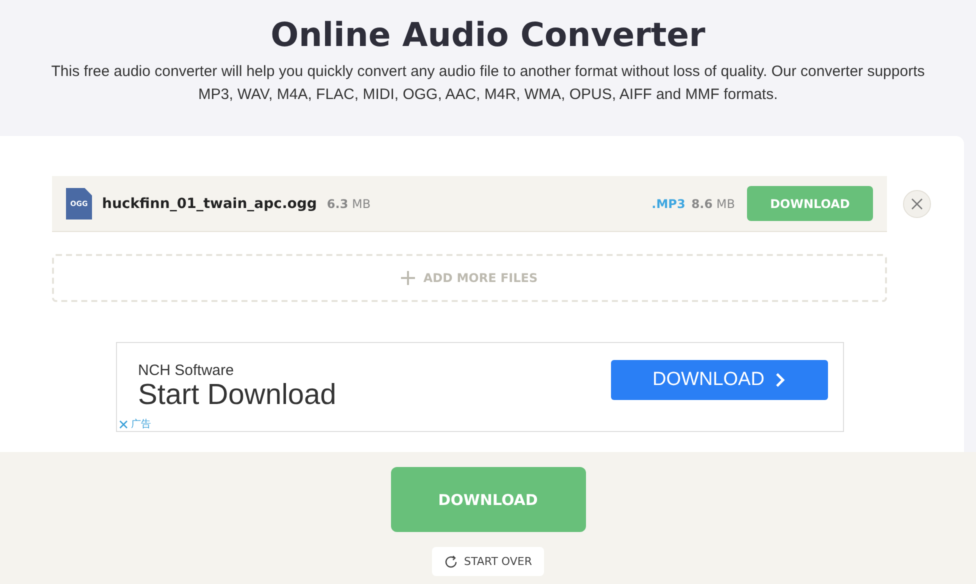 The width and height of the screenshot is (976, 584). I want to click on ad-label: 广告, so click(141, 424).